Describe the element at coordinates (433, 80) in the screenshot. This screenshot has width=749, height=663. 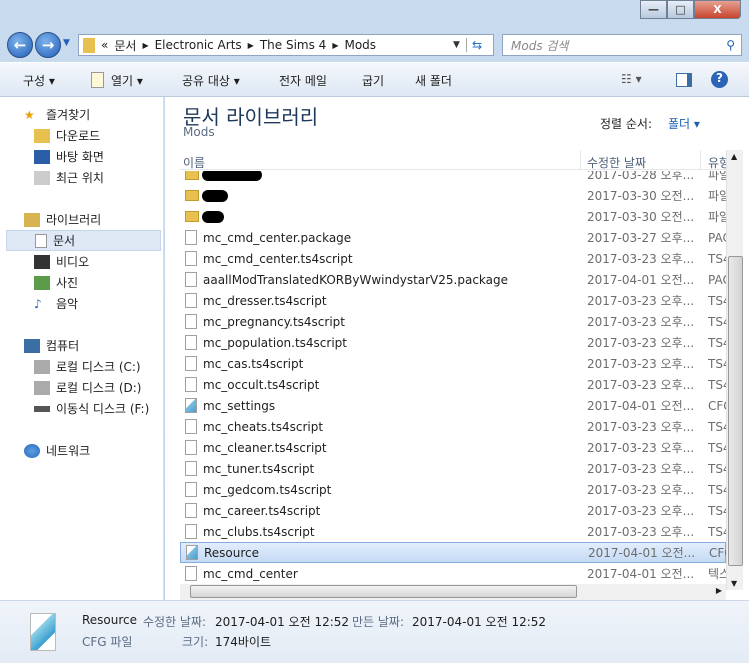
I see `new-folder-button: 새 폴더` at that location.